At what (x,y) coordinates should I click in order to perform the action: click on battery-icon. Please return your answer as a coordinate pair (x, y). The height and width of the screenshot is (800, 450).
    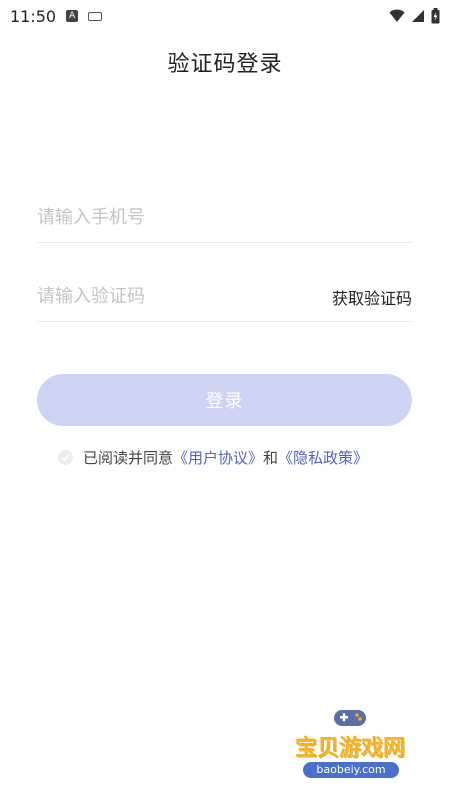
    Looking at the image, I should click on (435, 16).